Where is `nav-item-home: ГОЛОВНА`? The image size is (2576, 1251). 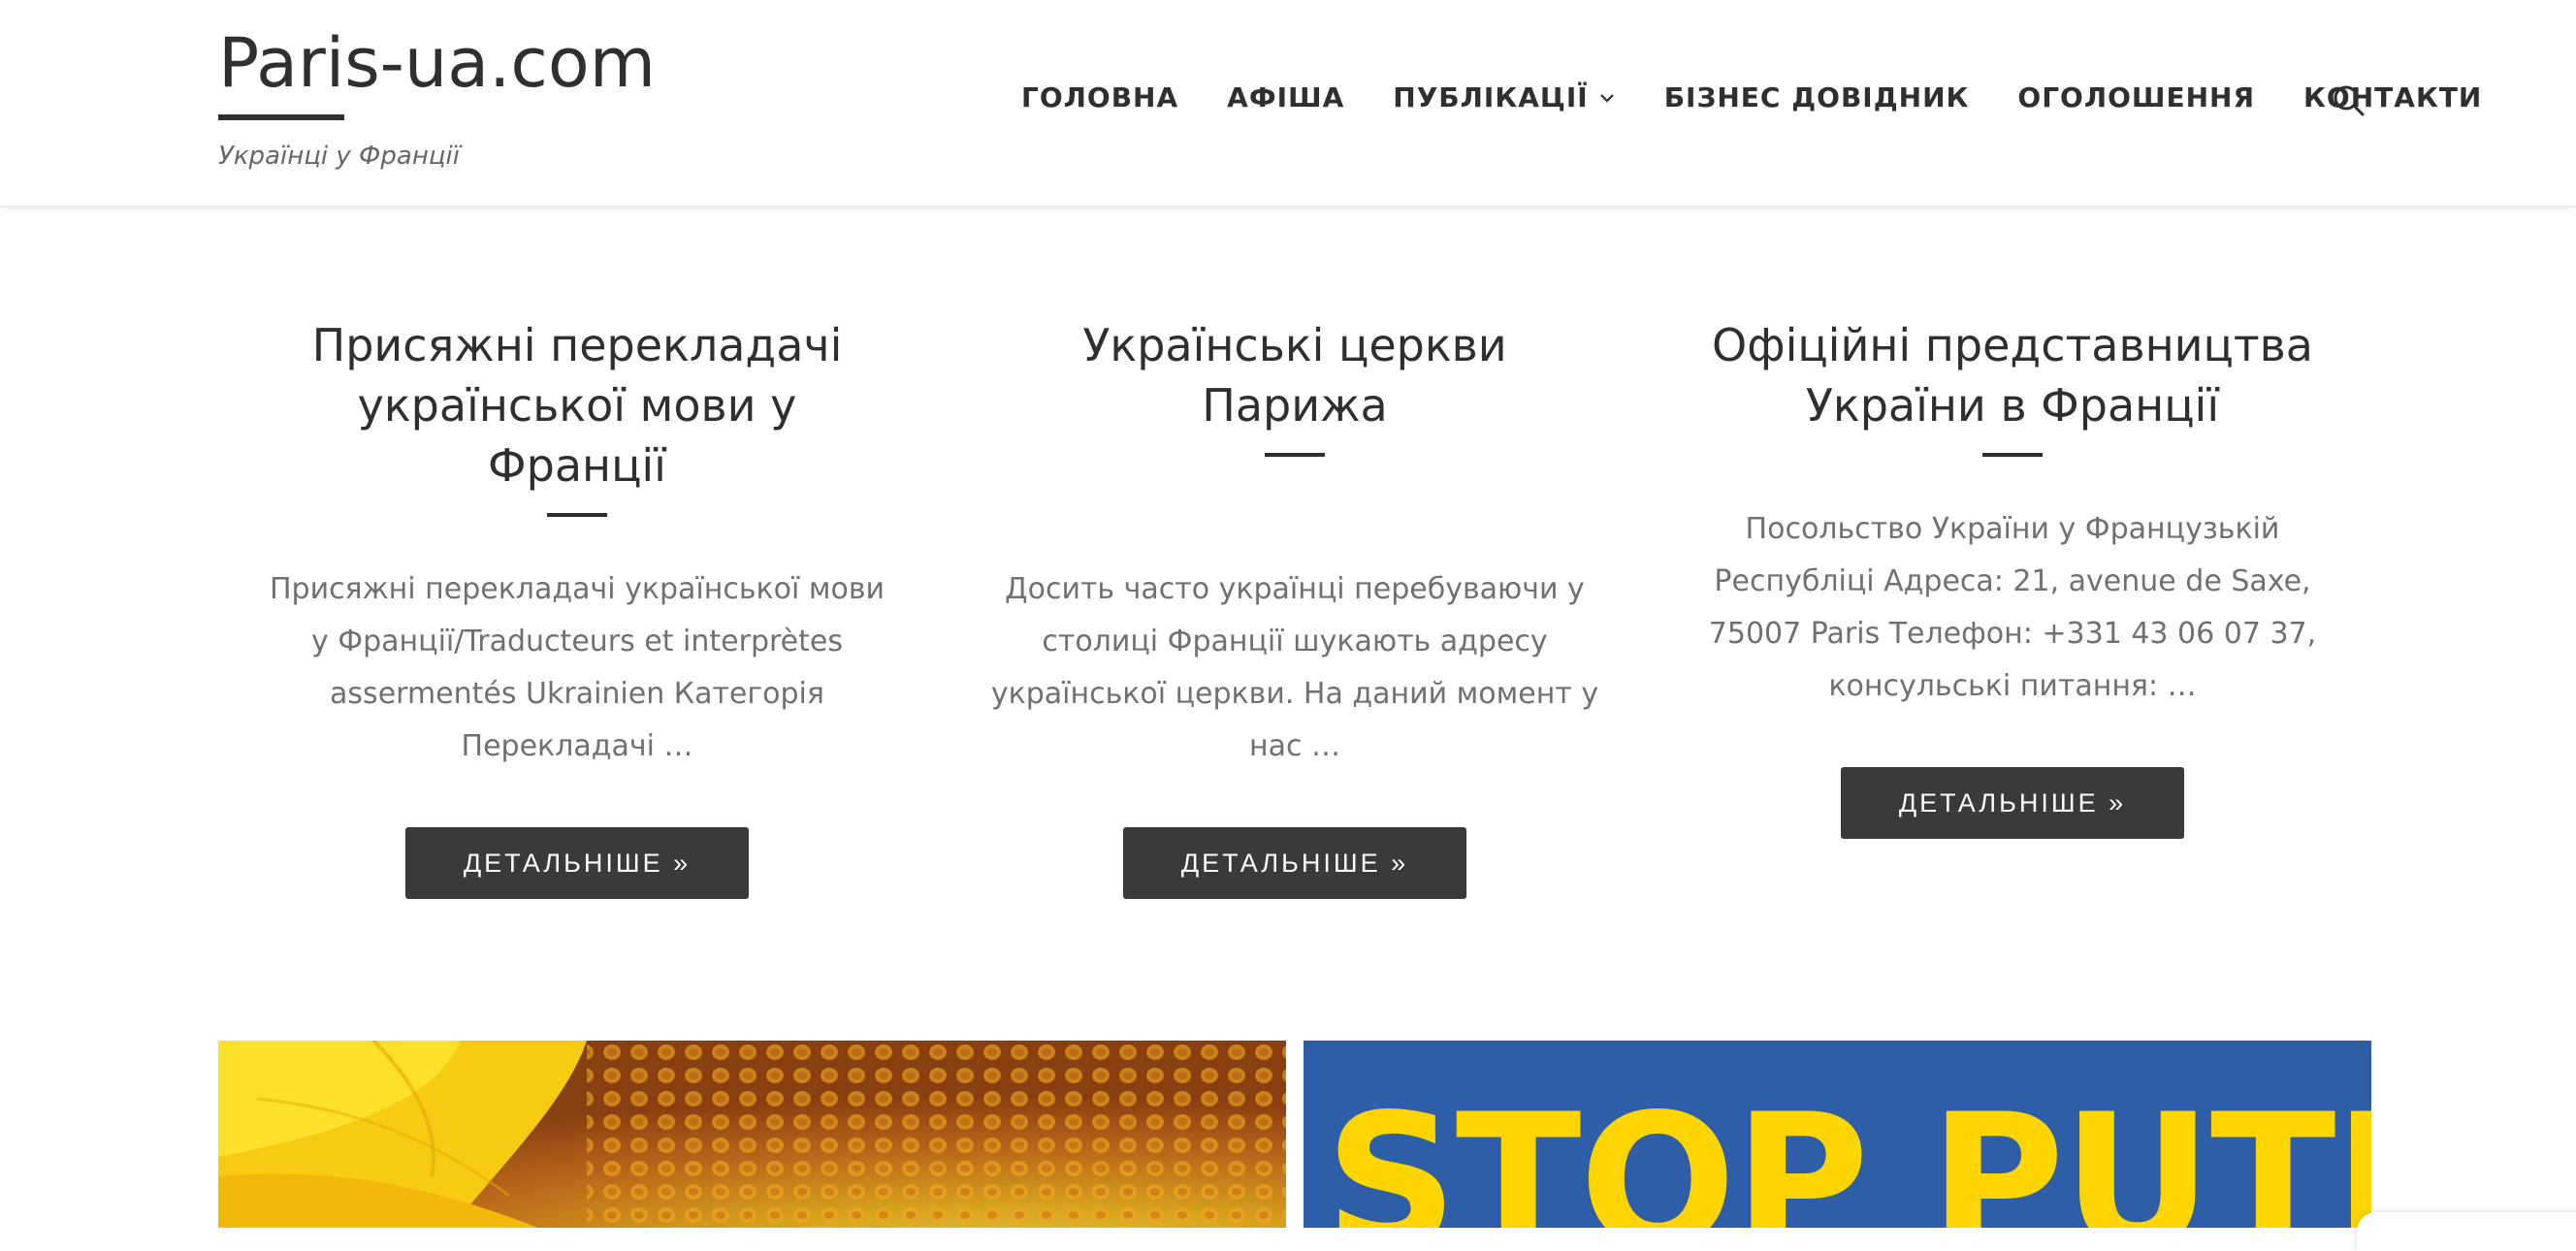 nav-item-home: ГОЛОВНА is located at coordinates (1099, 97).